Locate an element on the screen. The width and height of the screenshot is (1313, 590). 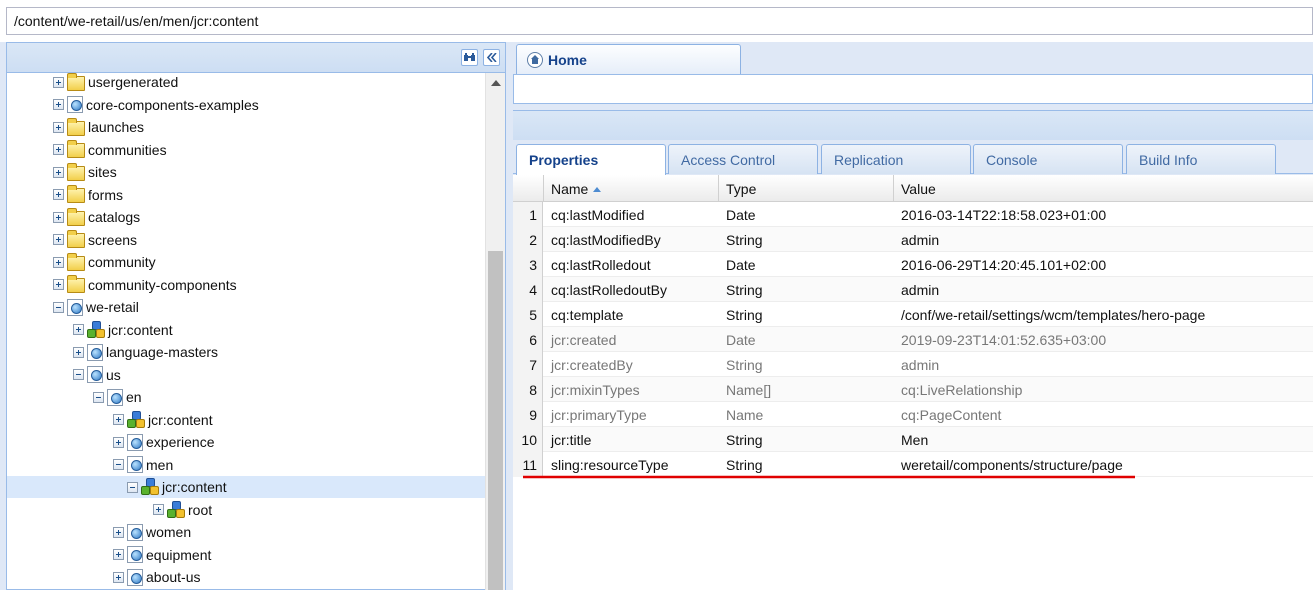
tree-node: en is located at coordinates (117, 397).